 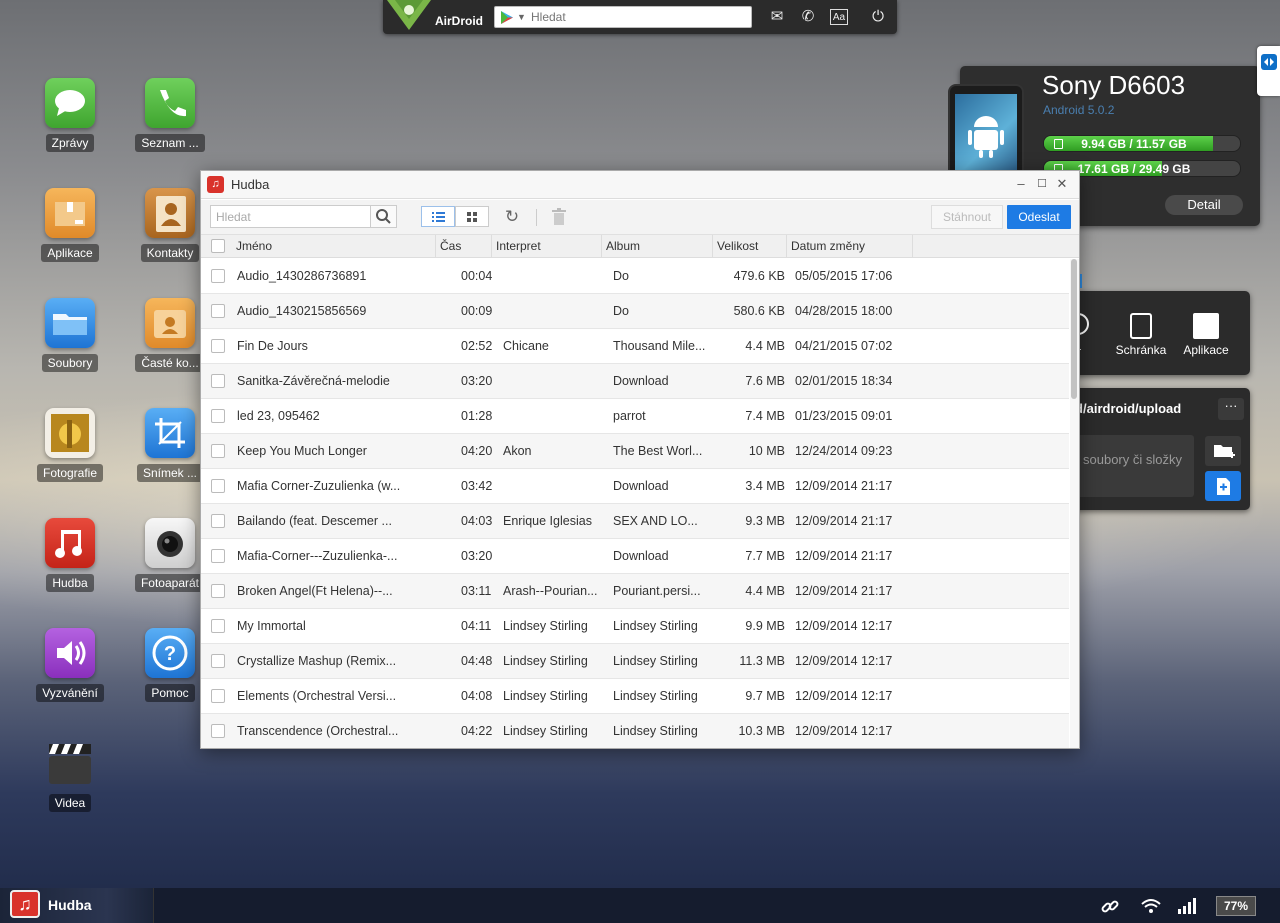 I want to click on scrollbar-thumb, so click(x=1074, y=329).